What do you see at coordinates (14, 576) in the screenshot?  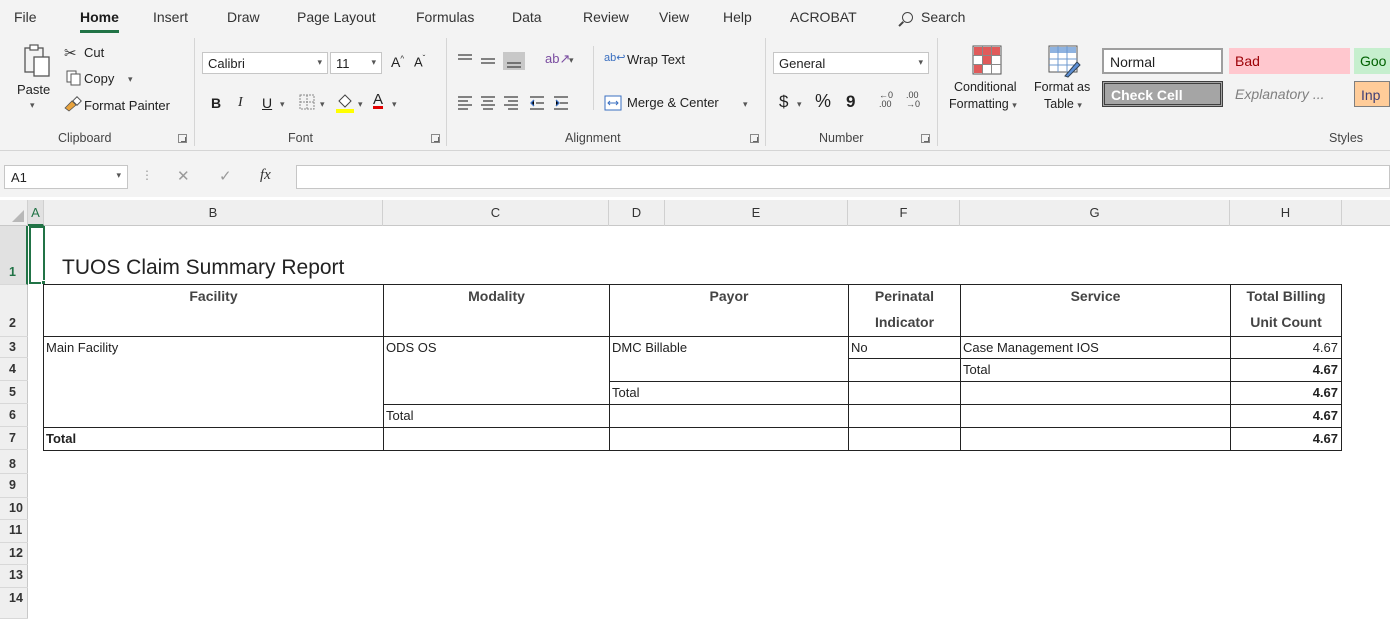 I see `row-header-13: 13` at bounding box center [14, 576].